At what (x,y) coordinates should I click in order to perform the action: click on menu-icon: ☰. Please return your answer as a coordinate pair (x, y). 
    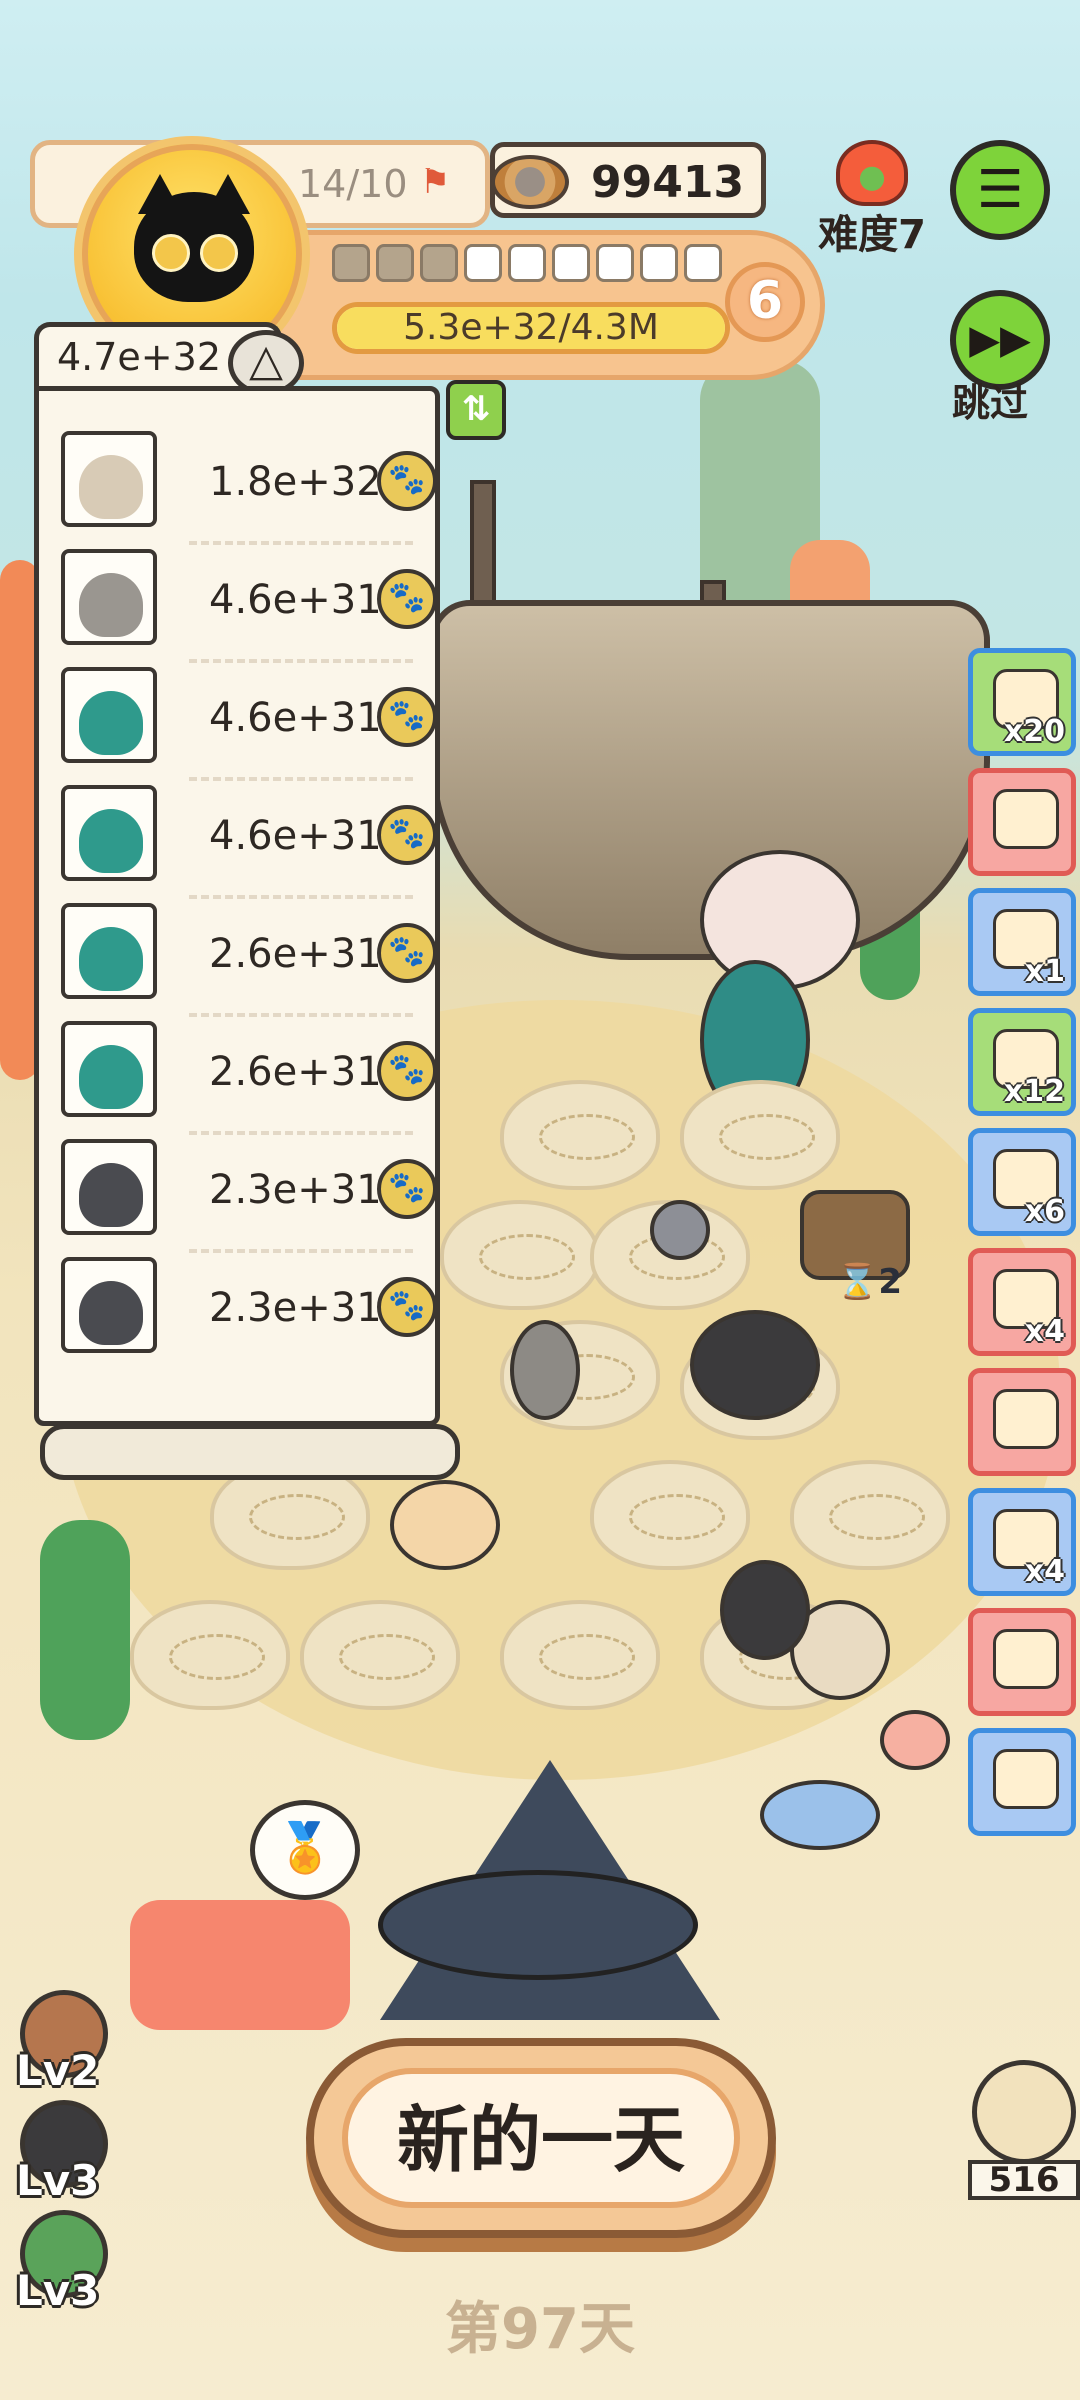
    Looking at the image, I should click on (1000, 190).